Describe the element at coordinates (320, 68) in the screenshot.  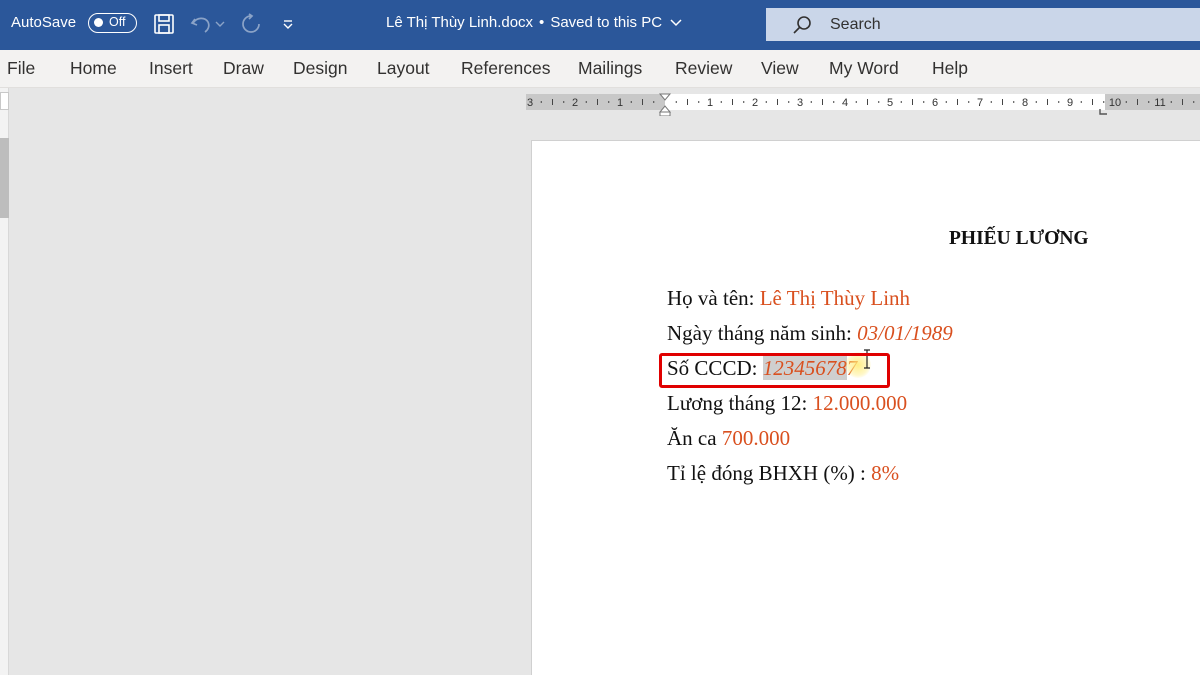
I see `tab-design: Design` at that location.